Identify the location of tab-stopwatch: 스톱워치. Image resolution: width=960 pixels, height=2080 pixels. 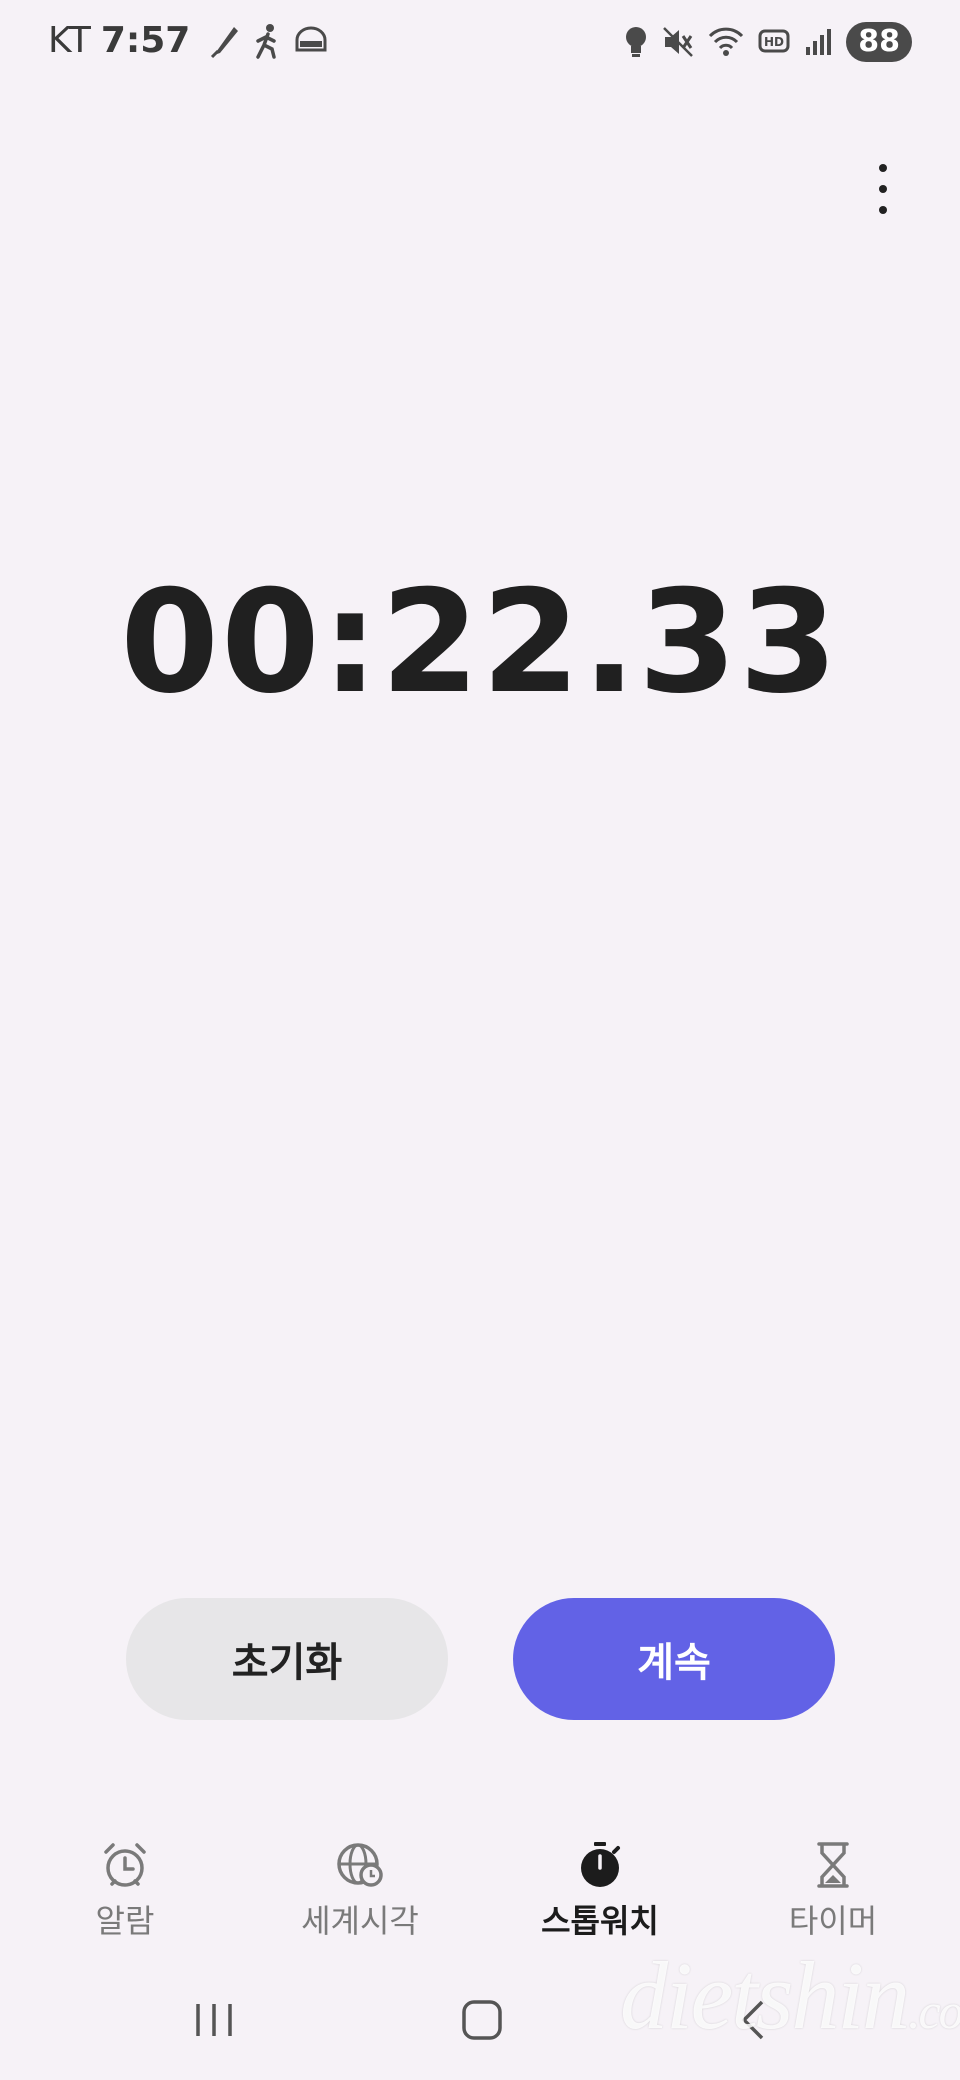
(600, 1891).